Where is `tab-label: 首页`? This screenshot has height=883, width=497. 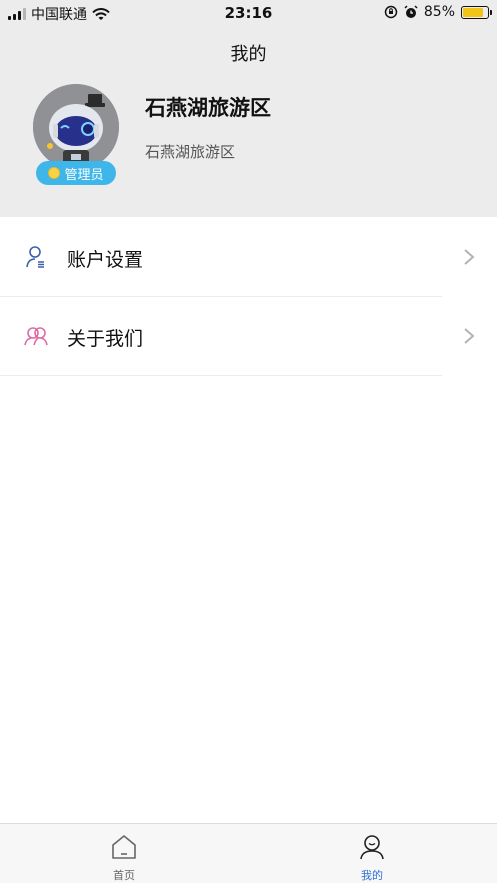 tab-label: 首页 is located at coordinates (124, 875).